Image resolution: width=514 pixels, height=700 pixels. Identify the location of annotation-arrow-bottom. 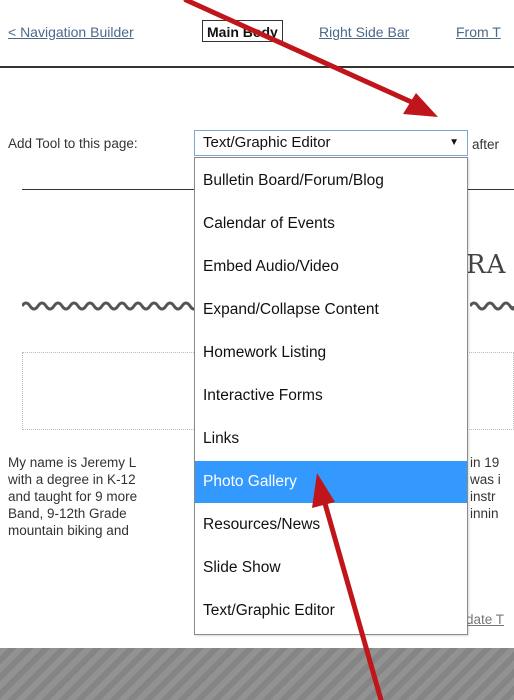
(348, 586).